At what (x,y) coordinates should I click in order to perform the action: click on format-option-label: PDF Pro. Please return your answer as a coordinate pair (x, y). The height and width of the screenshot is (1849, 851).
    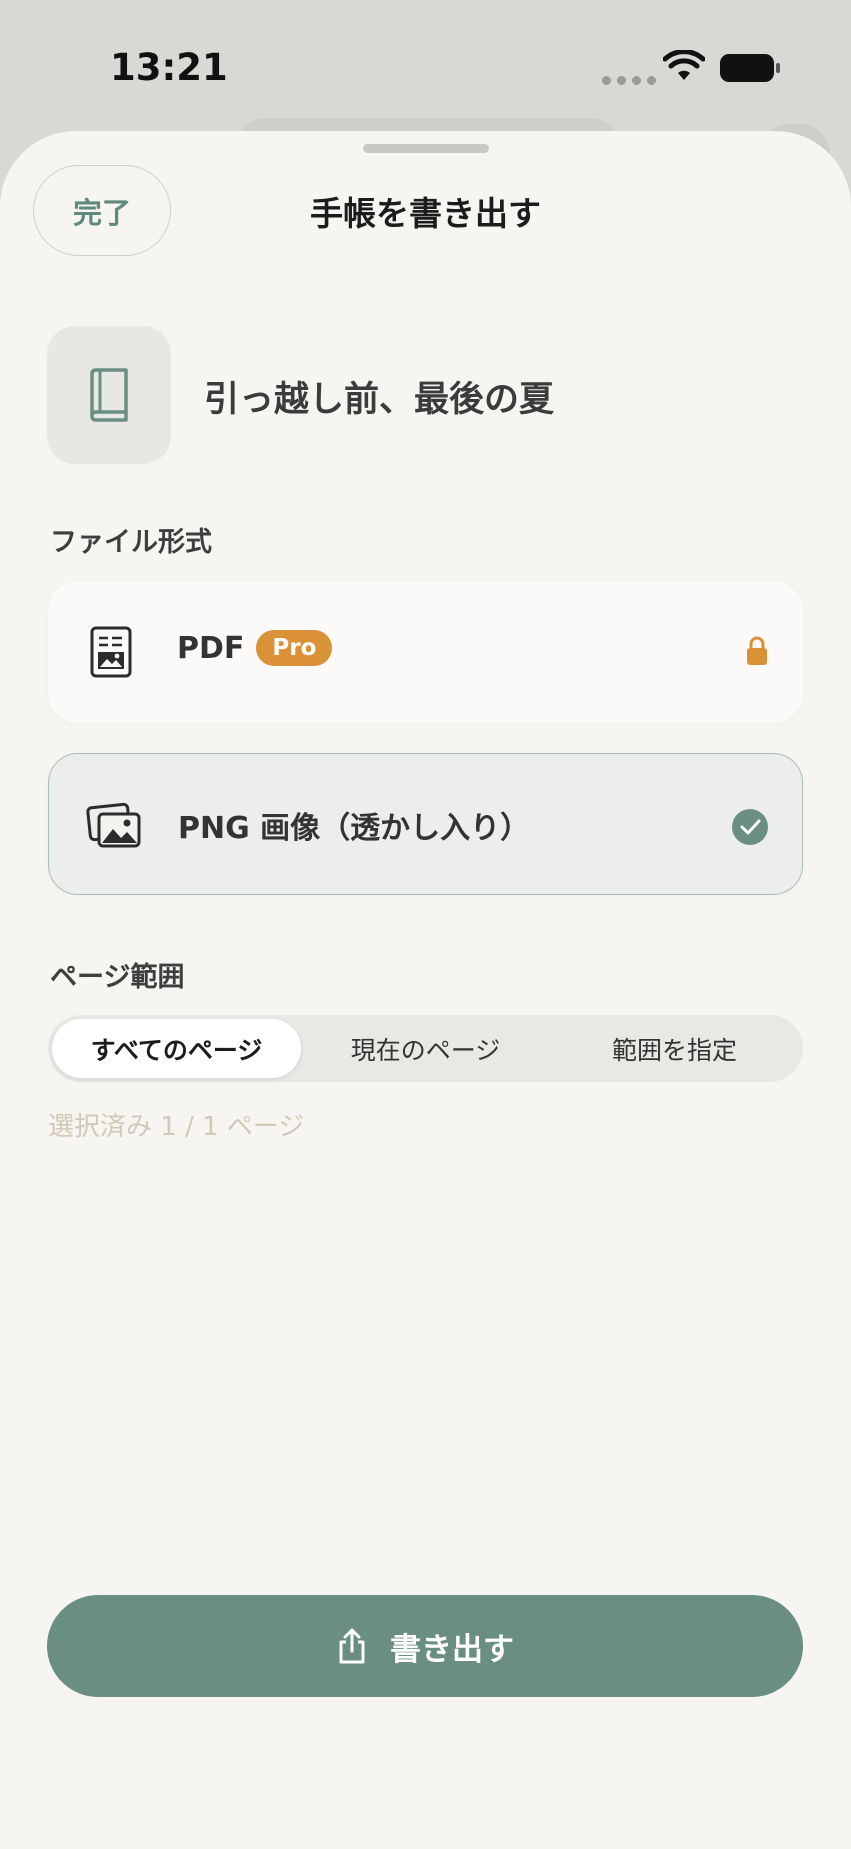
    Looking at the image, I should click on (255, 648).